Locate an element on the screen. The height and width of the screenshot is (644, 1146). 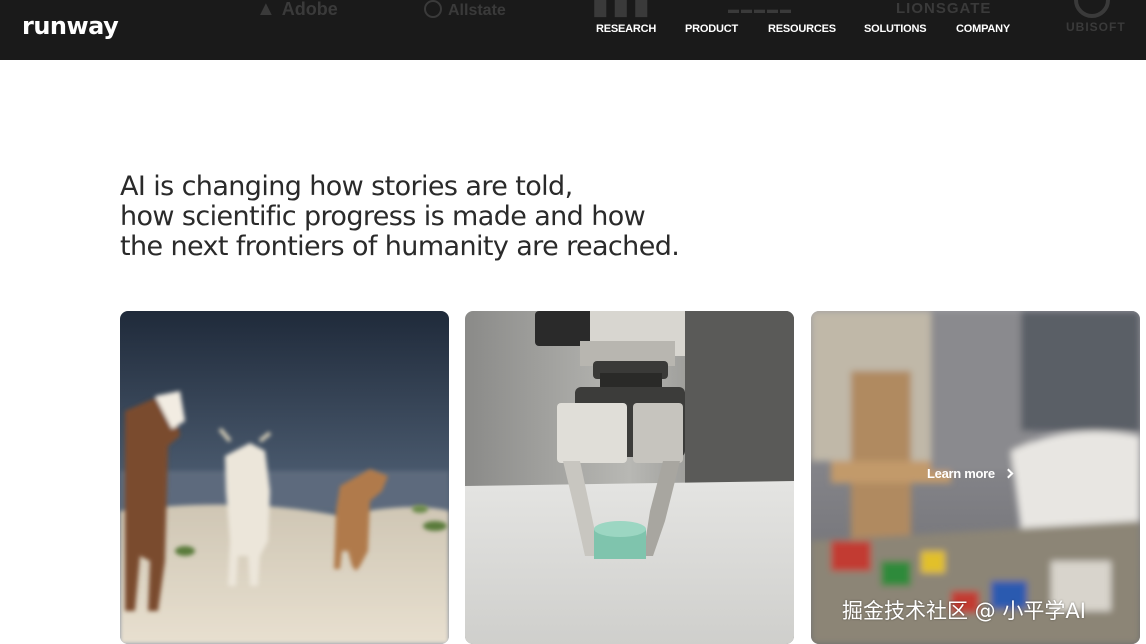
chevron-right-icon is located at coordinates (1008, 473).